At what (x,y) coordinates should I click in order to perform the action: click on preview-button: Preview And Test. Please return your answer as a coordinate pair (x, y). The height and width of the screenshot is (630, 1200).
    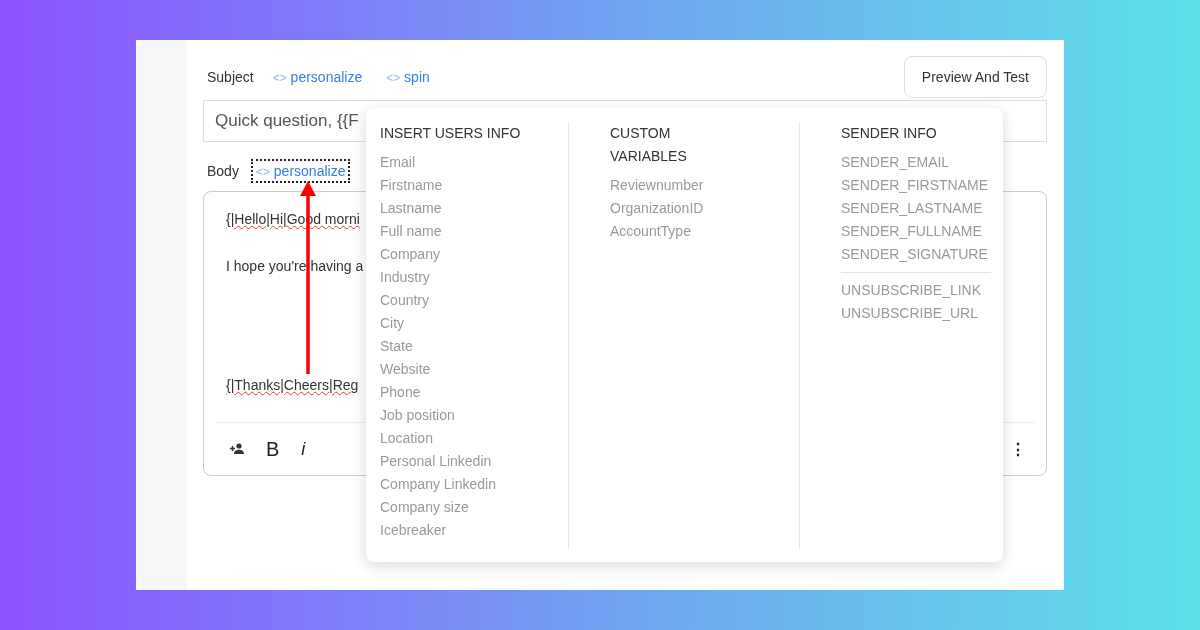
    Looking at the image, I should click on (975, 77).